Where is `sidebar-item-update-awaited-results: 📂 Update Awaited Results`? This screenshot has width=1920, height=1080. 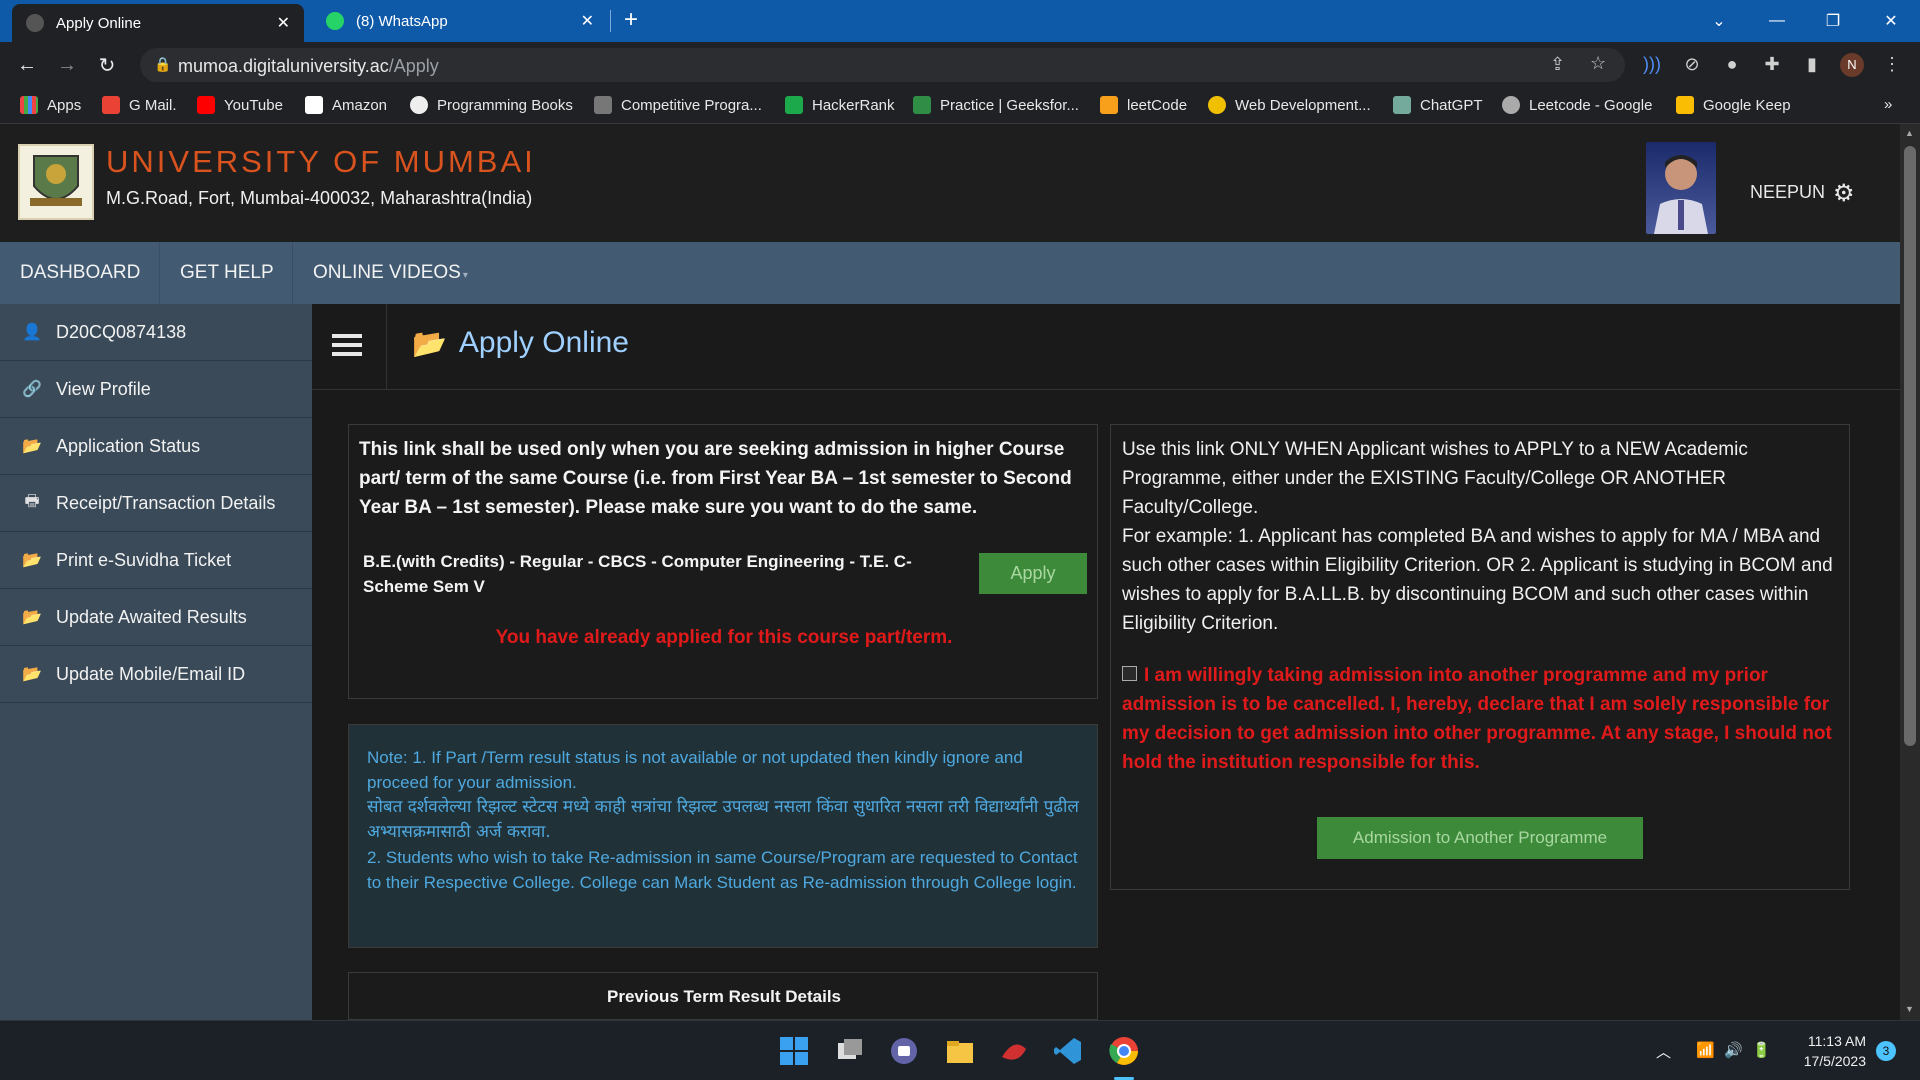 sidebar-item-update-awaited-results: 📂 Update Awaited Results is located at coordinates (156, 617).